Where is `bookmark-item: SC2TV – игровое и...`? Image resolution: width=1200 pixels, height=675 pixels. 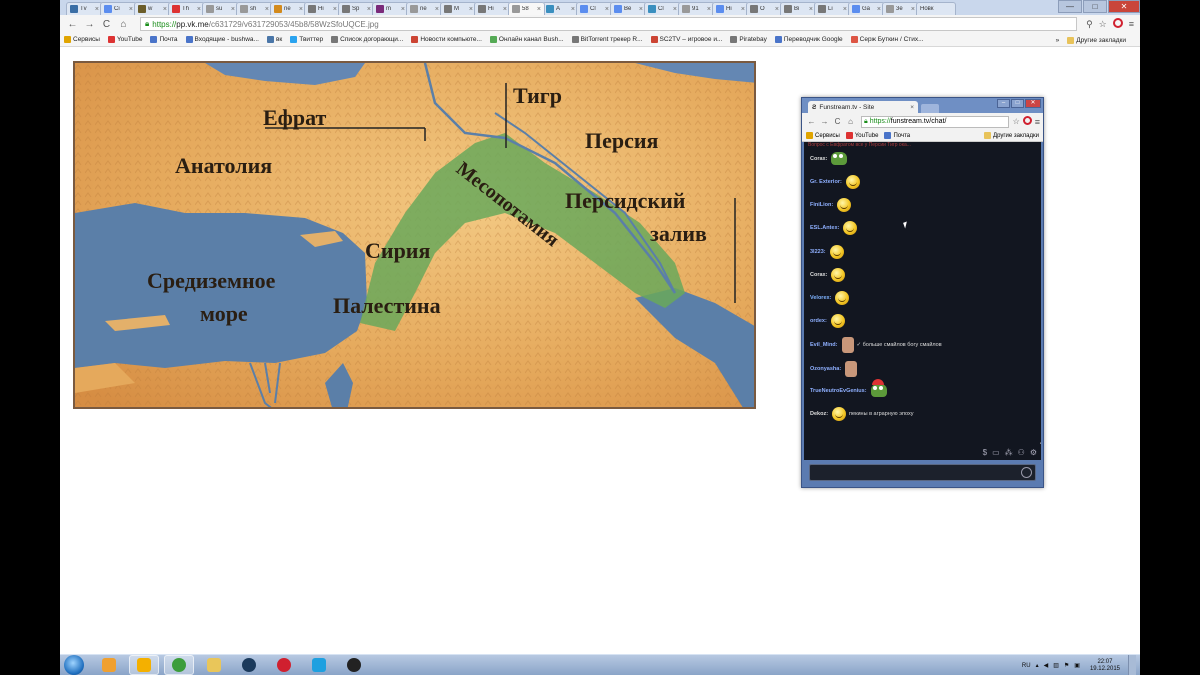 bookmark-item: SC2TV – игровое и... is located at coordinates (686, 39).